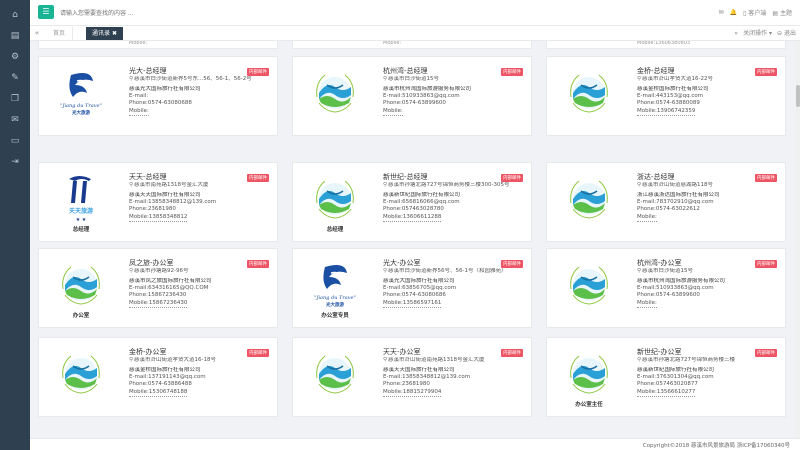 This screenshot has width=800, height=450. Describe the element at coordinates (335, 298) in the screenshot. I see `guangda-logo-text: "Jiang du Trave"` at that location.